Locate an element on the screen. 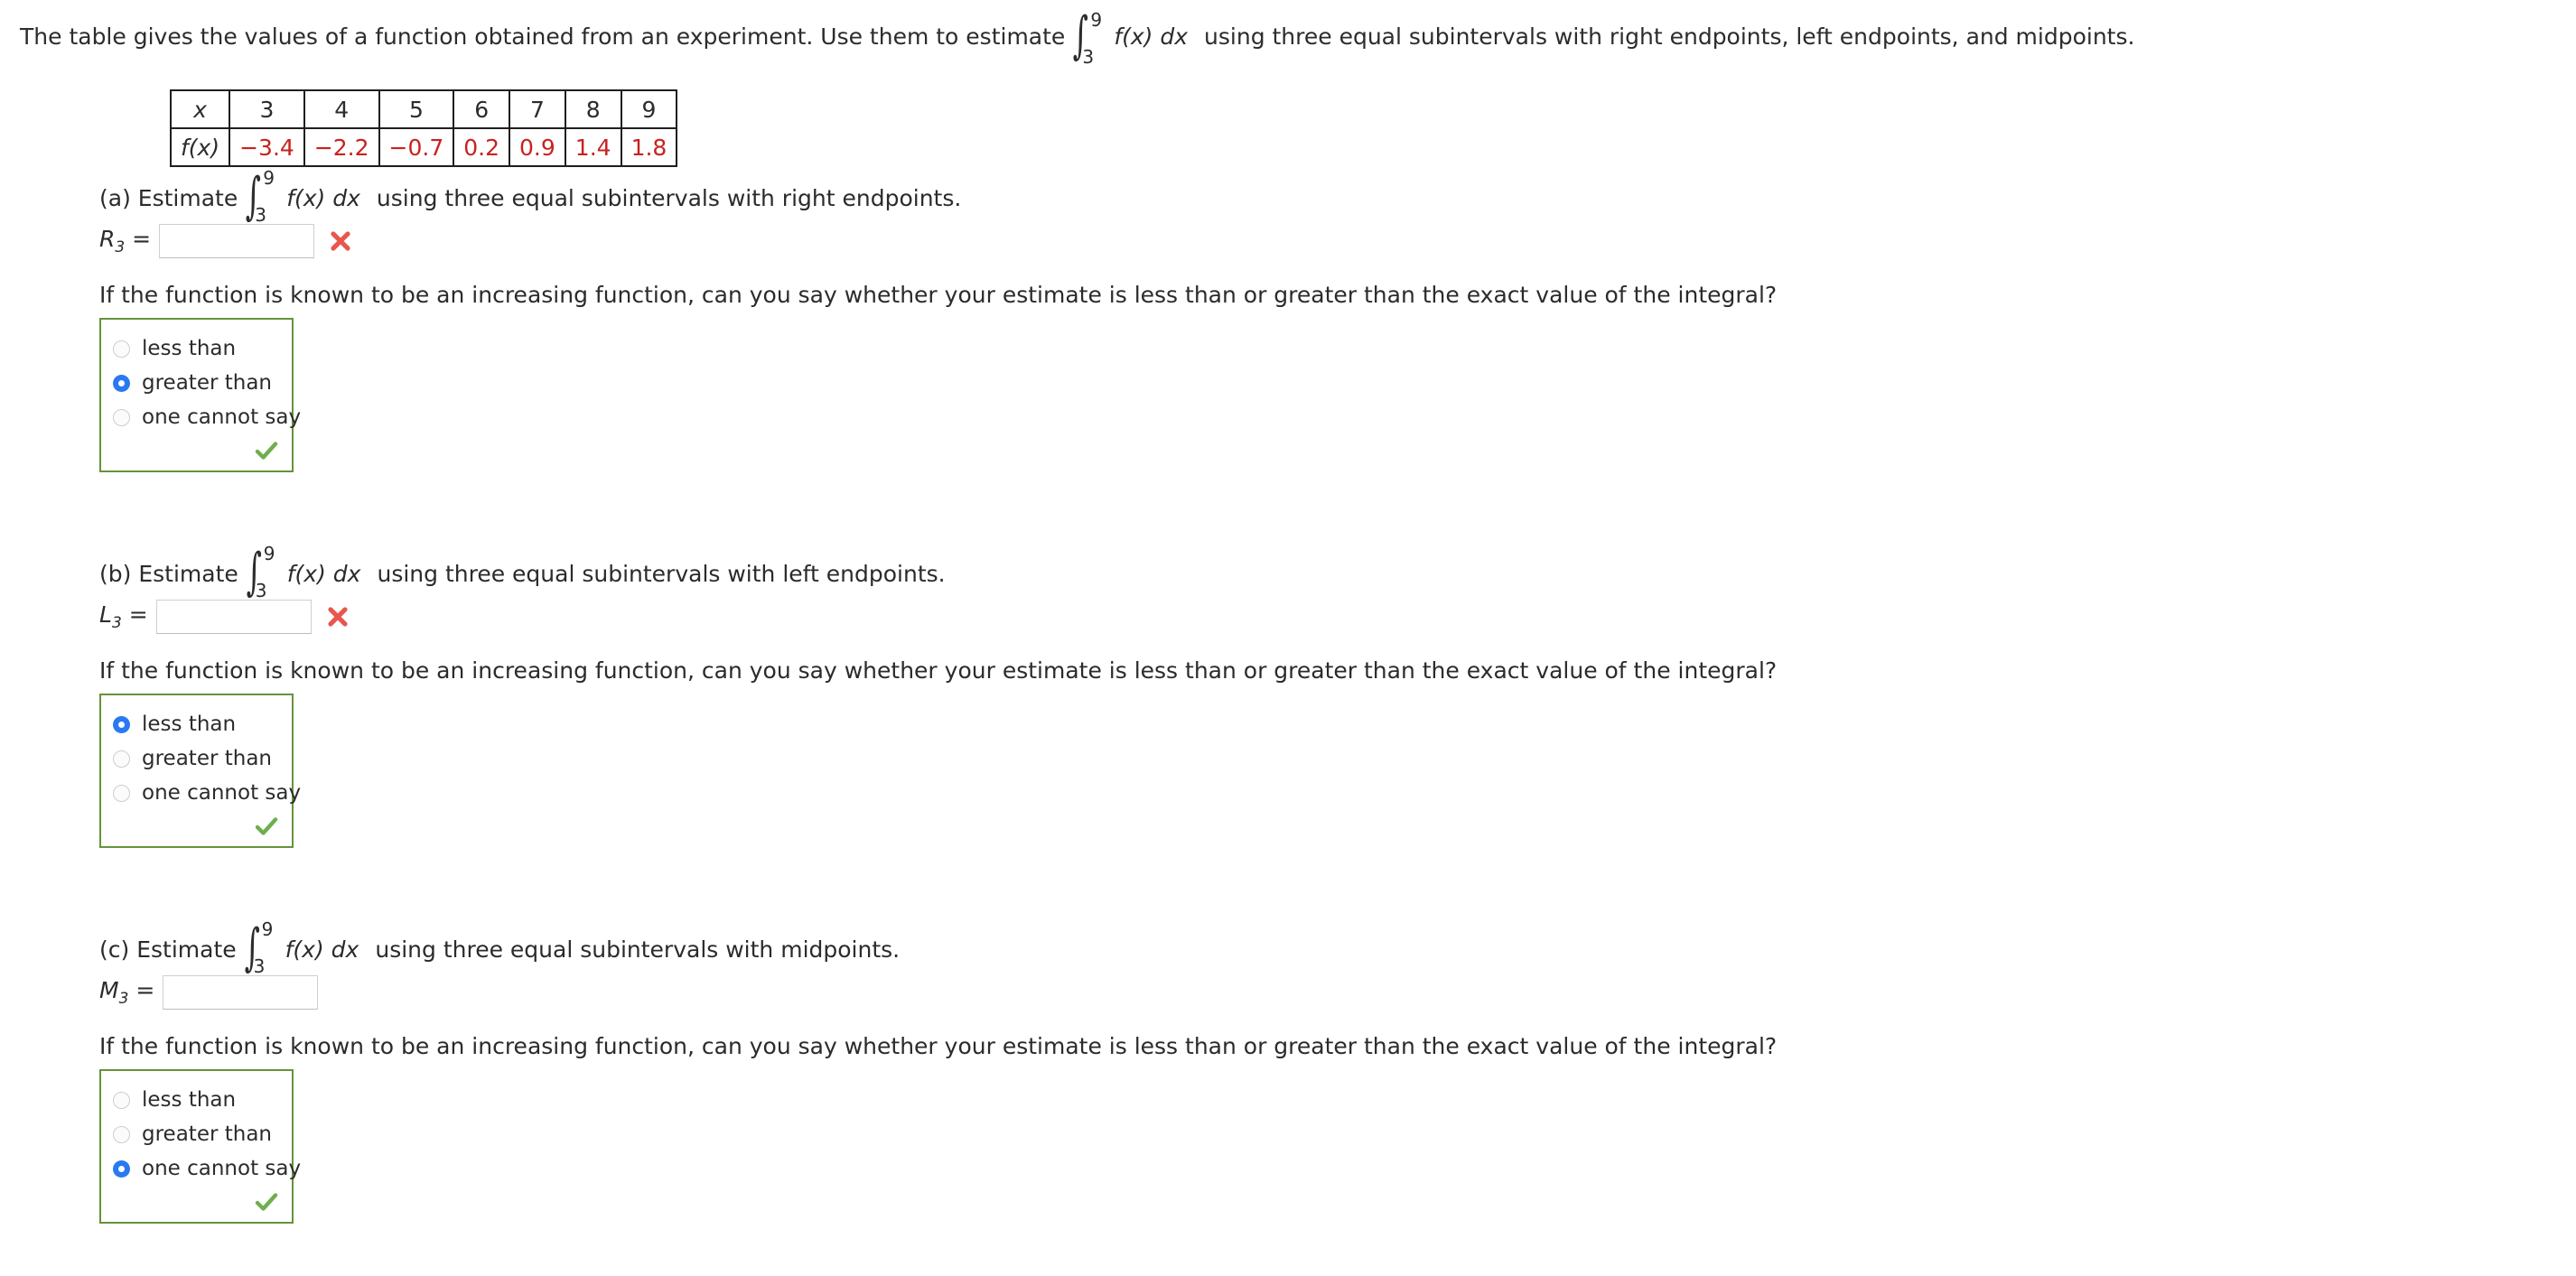  part-b-answer-row: L3 = is located at coordinates (938, 617).